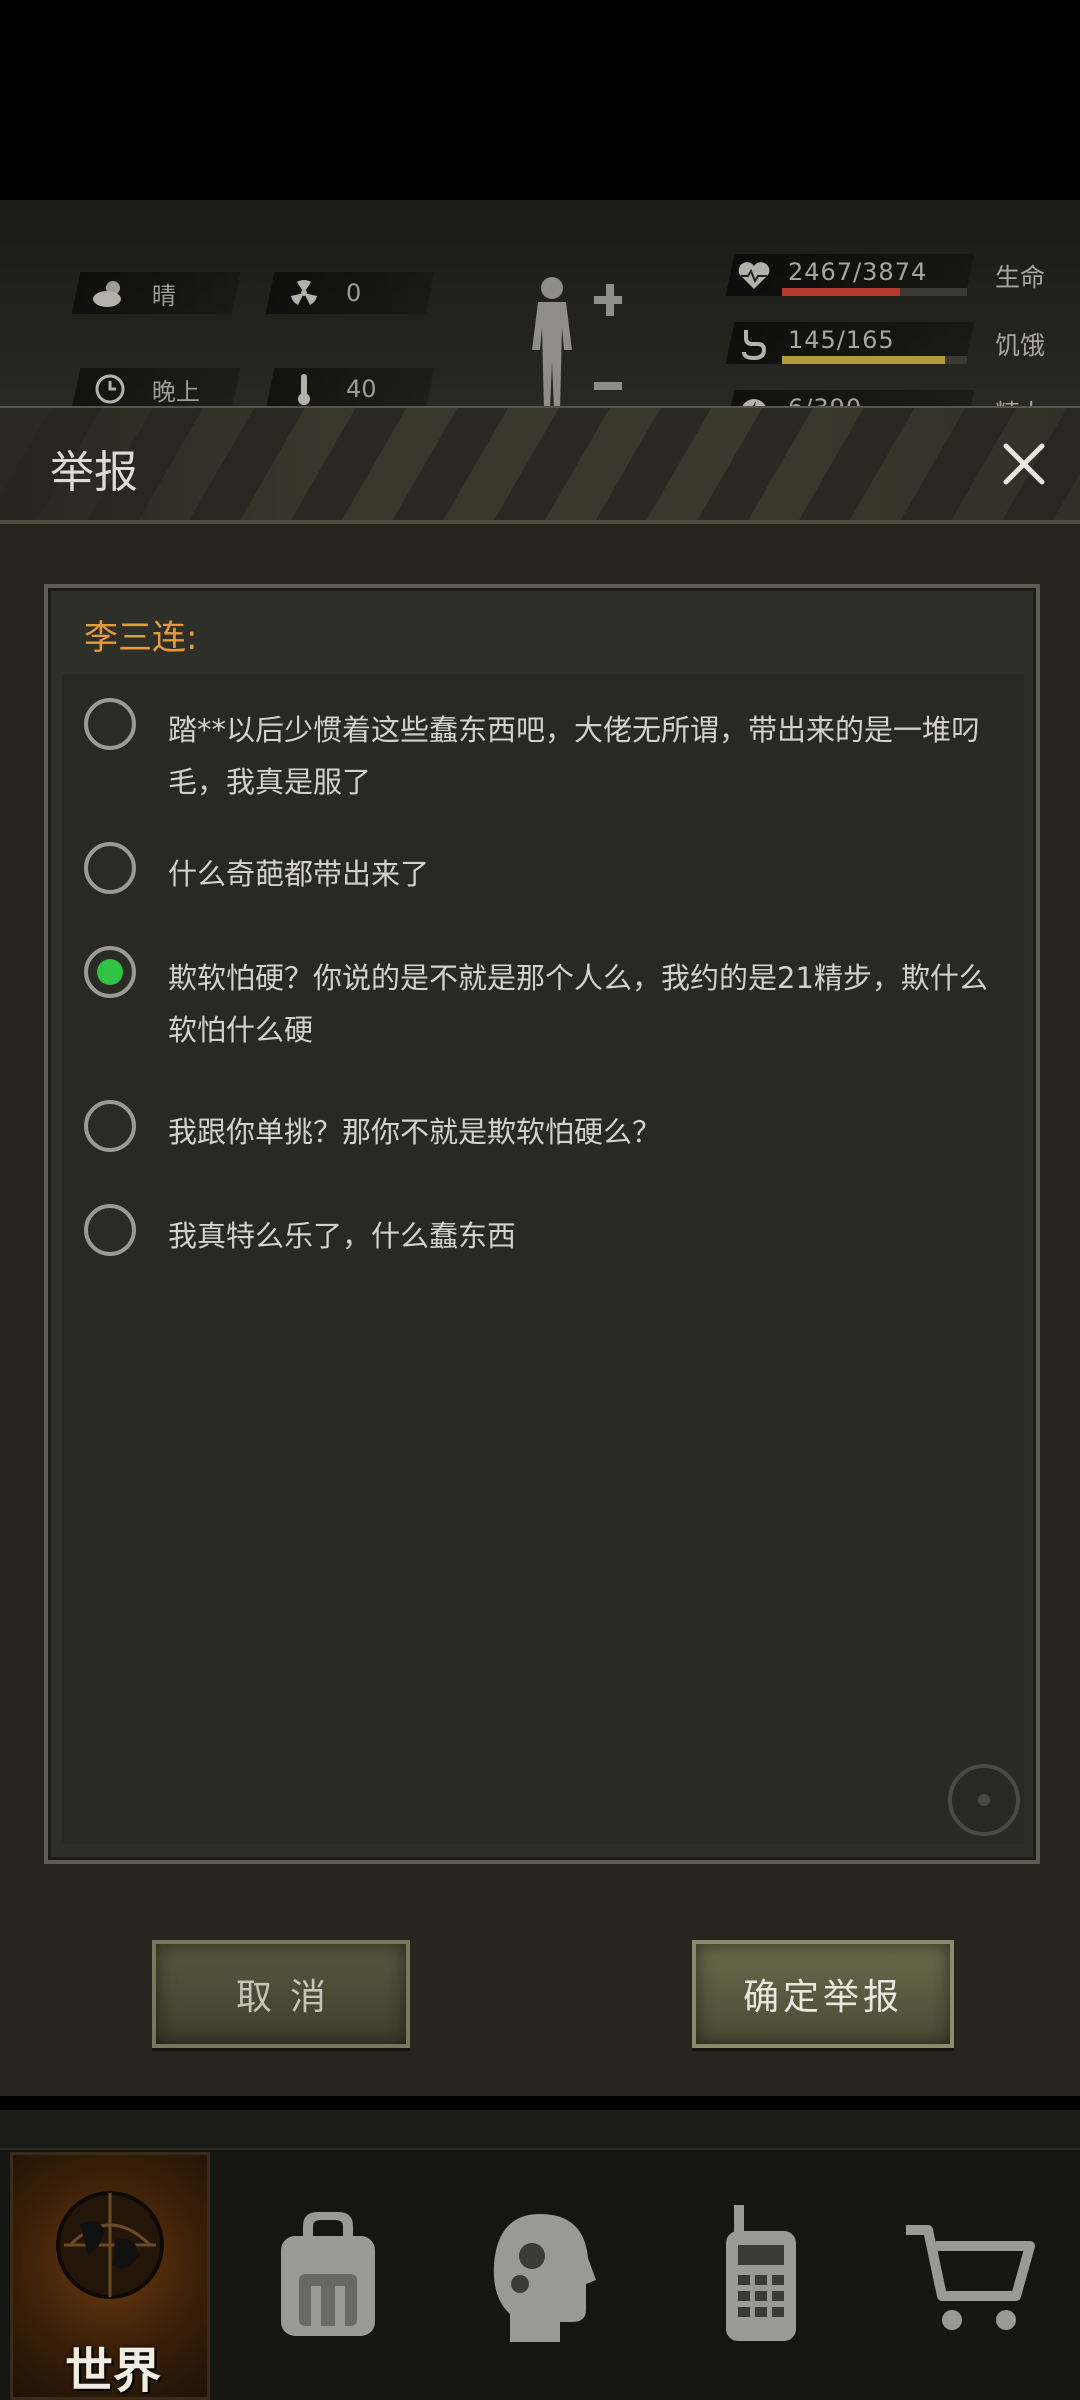 Image resolution: width=1080 pixels, height=2400 pixels. What do you see at coordinates (112, 2371) in the screenshot?
I see `nav-world-label: 世界` at bounding box center [112, 2371].